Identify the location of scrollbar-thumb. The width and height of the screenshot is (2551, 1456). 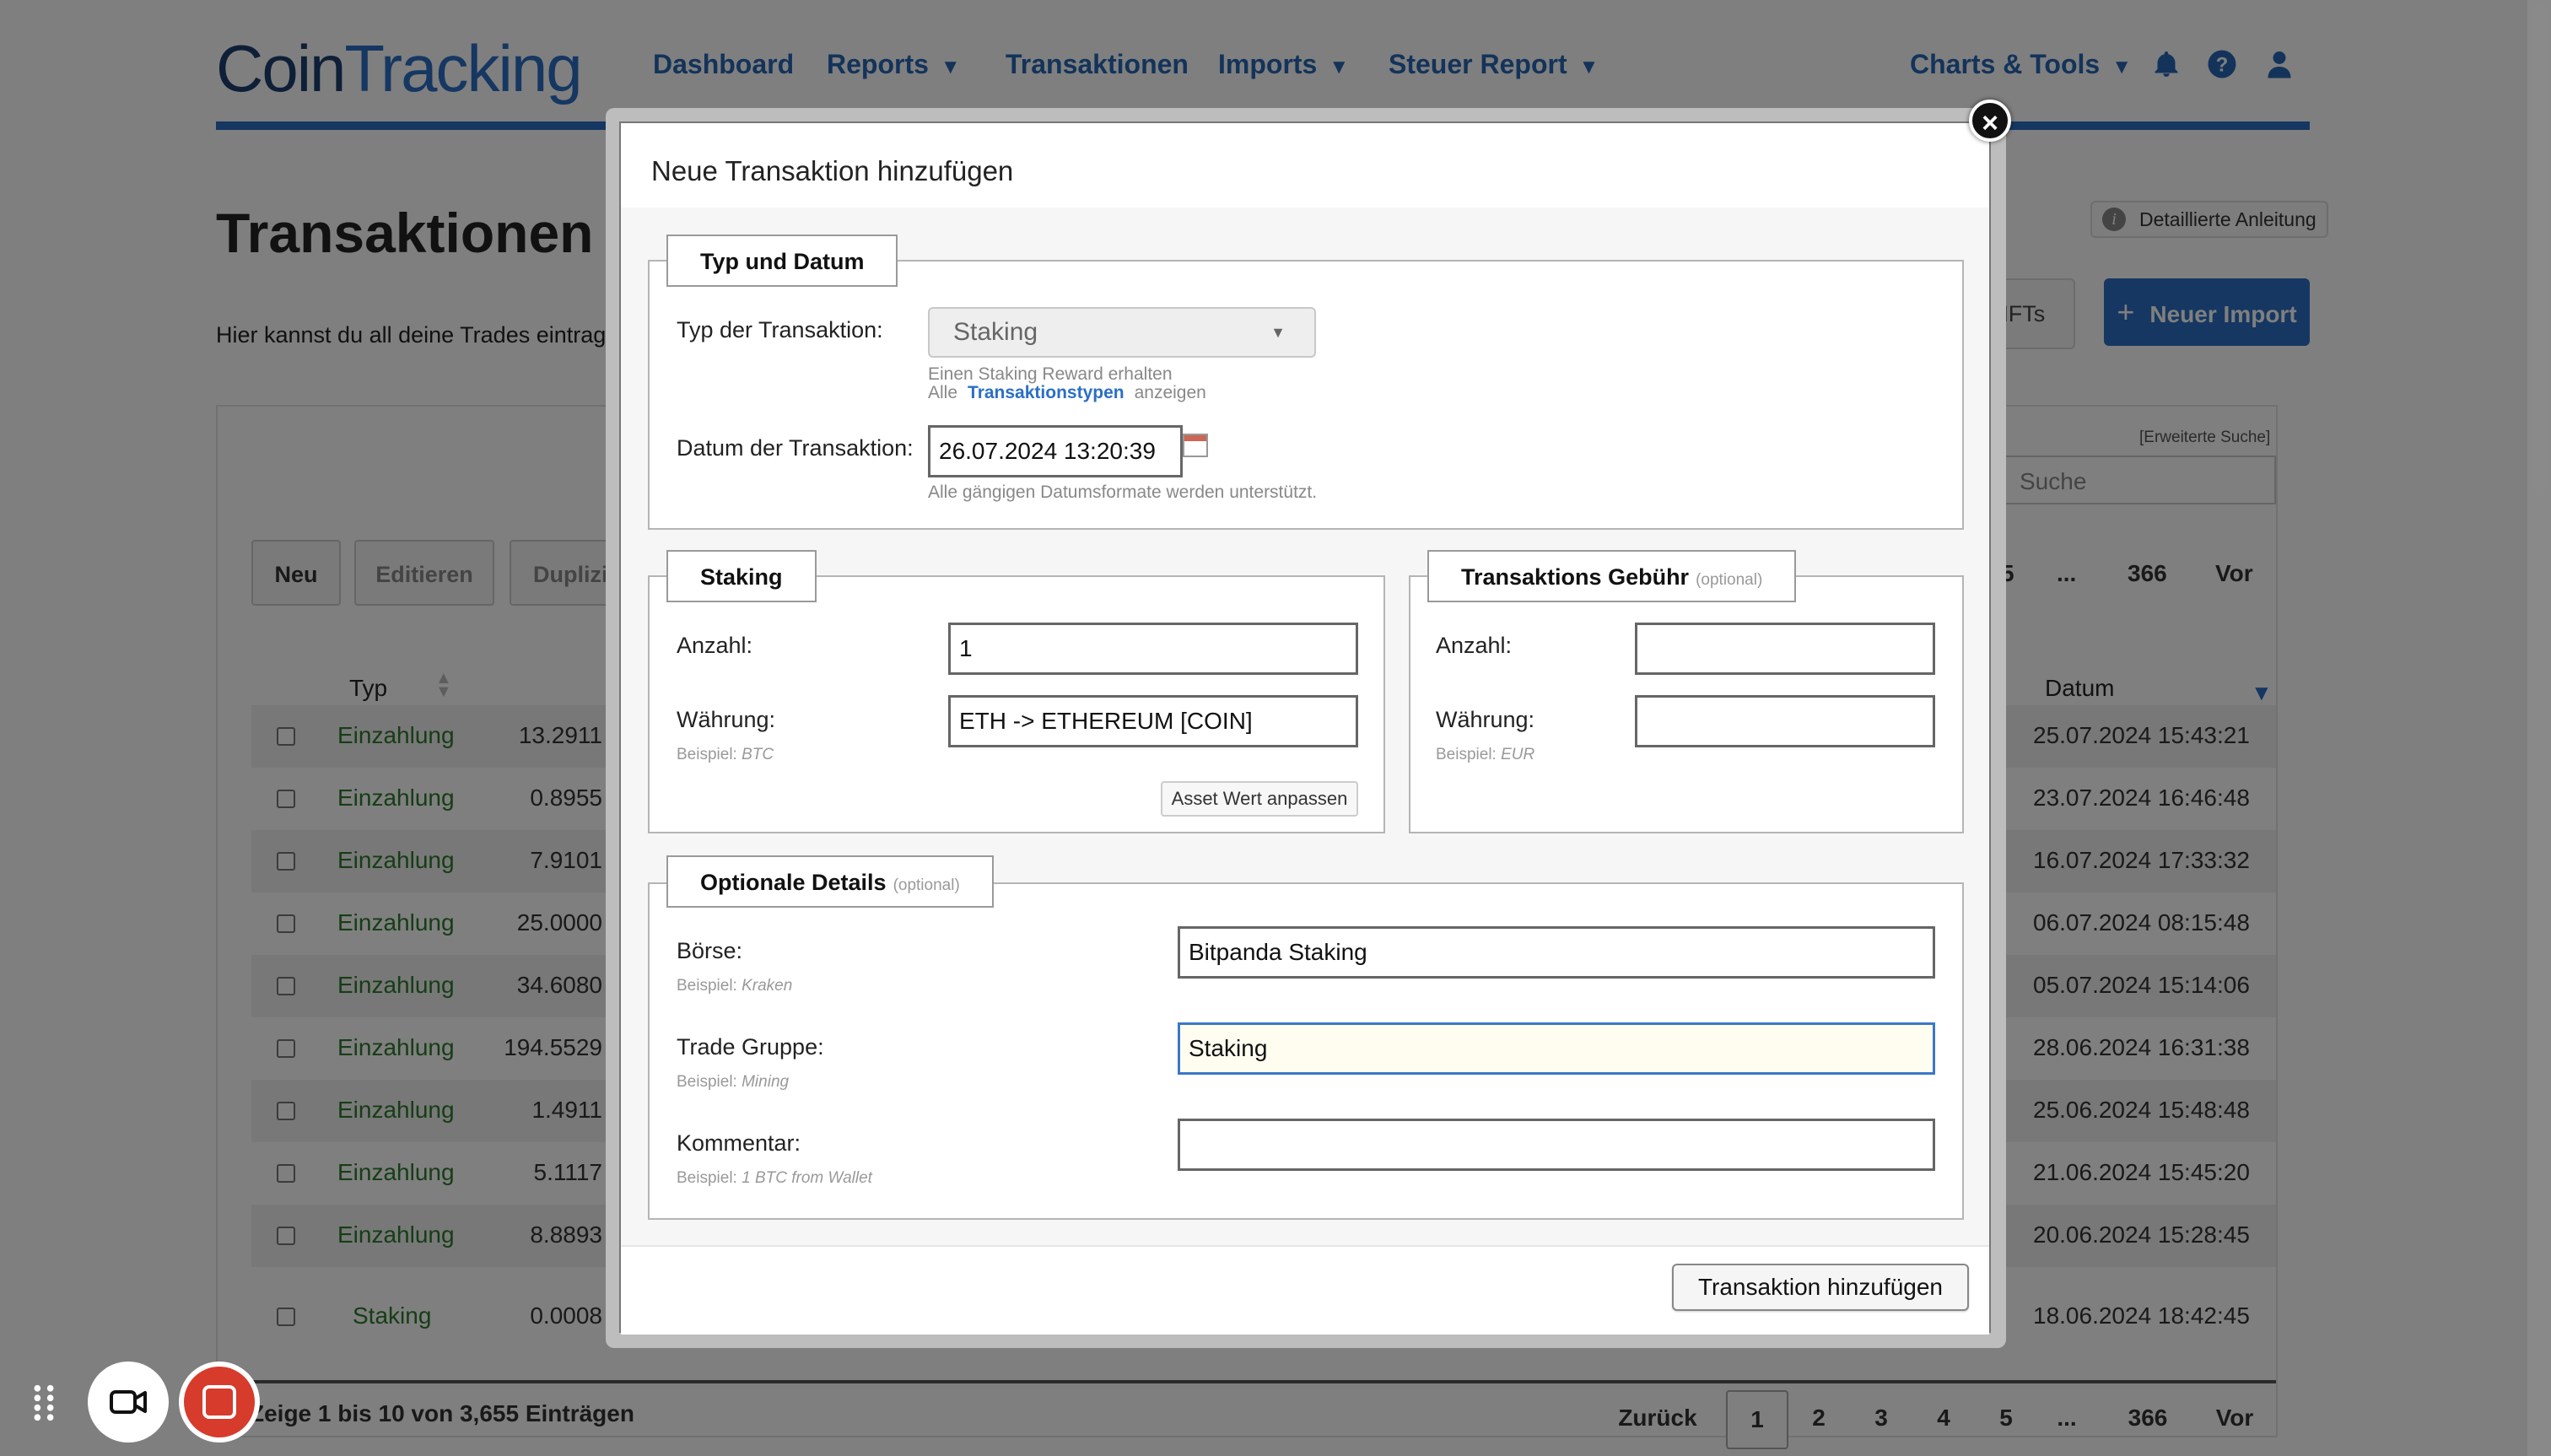
(2540, 249).